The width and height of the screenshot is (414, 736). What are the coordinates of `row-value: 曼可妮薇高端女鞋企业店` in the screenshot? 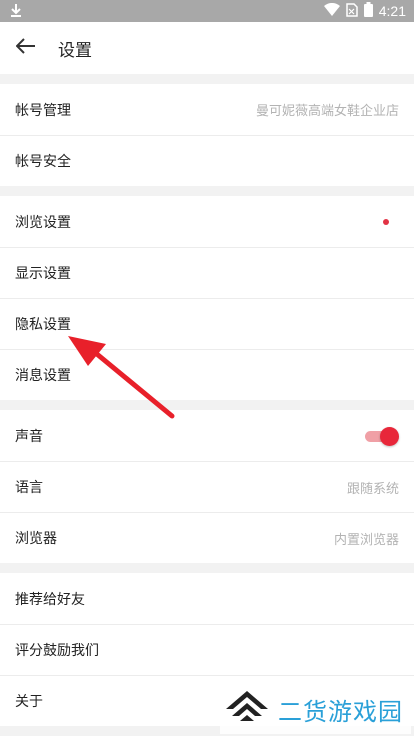 It's located at (327, 111).